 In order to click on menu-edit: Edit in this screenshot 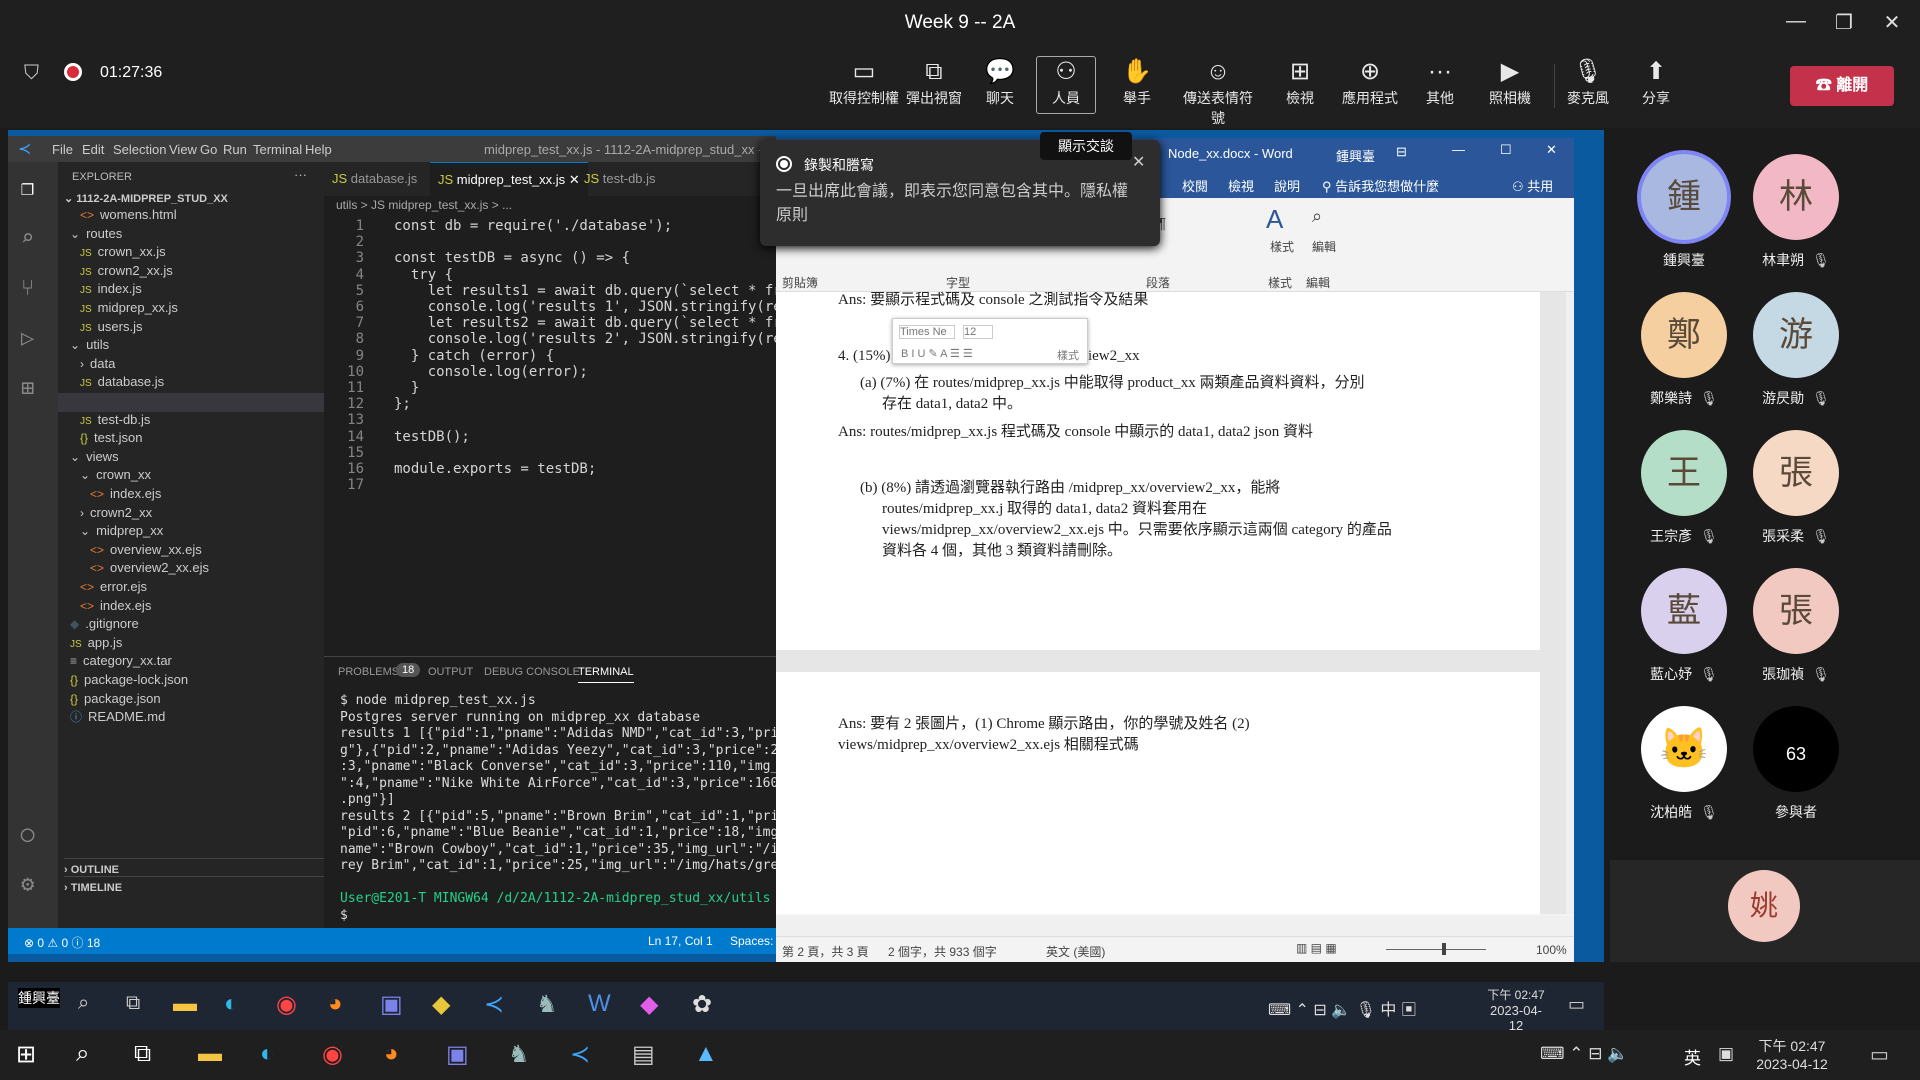, I will do `click(93, 149)`.